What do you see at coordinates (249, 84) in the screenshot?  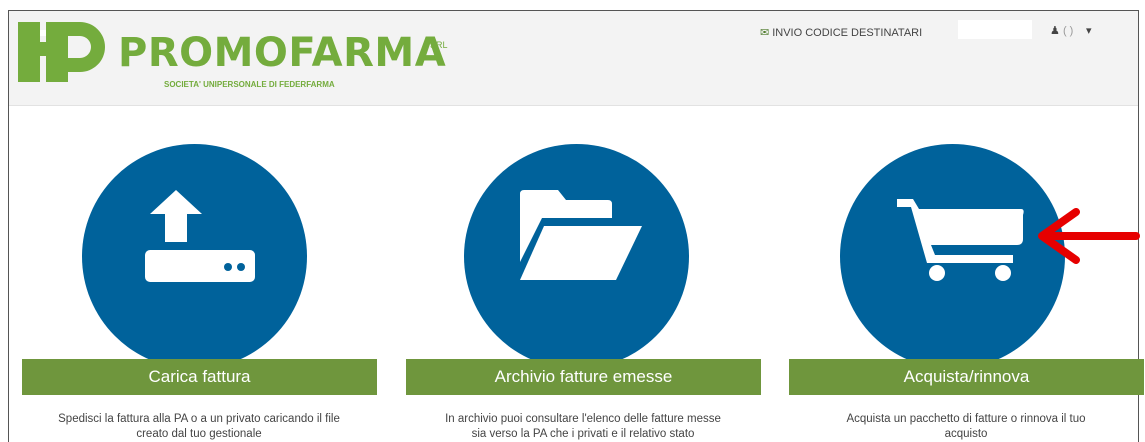 I see `brand-subtitle: SOCIETA' UNIPERSONALE DI FEDERFARMA` at bounding box center [249, 84].